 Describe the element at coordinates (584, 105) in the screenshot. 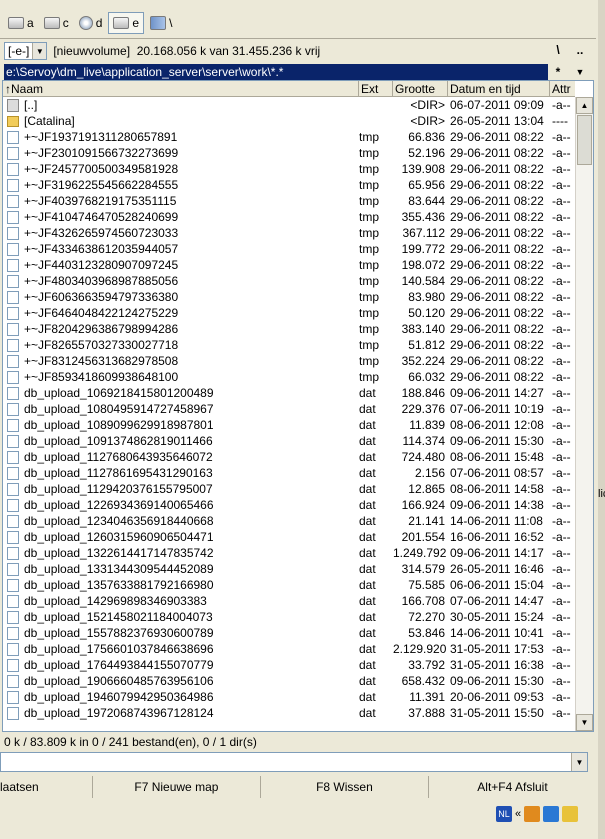

I see `scroll-up-button: ▲` at that location.